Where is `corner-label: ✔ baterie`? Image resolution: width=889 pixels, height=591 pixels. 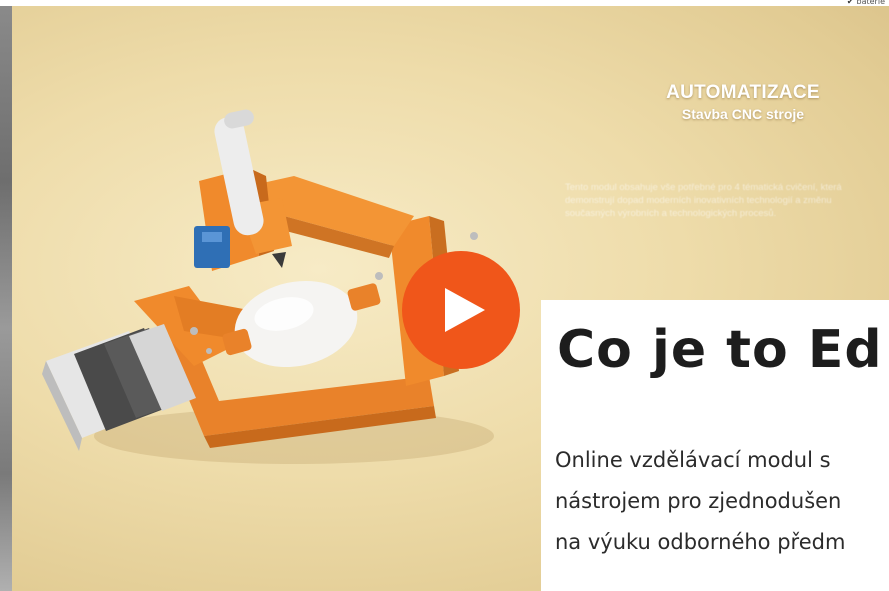 corner-label: ✔ baterie is located at coordinates (866, 3).